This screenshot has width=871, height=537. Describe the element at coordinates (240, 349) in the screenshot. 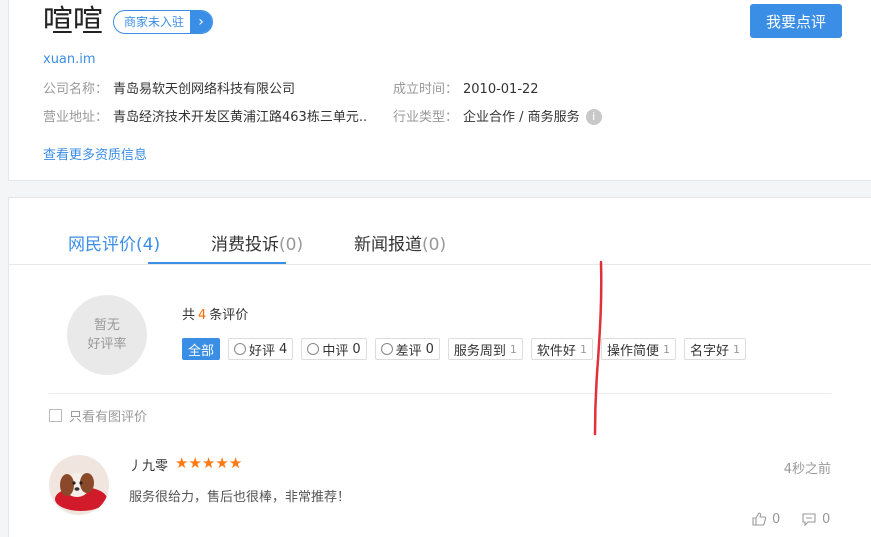

I see `smile-icon` at that location.